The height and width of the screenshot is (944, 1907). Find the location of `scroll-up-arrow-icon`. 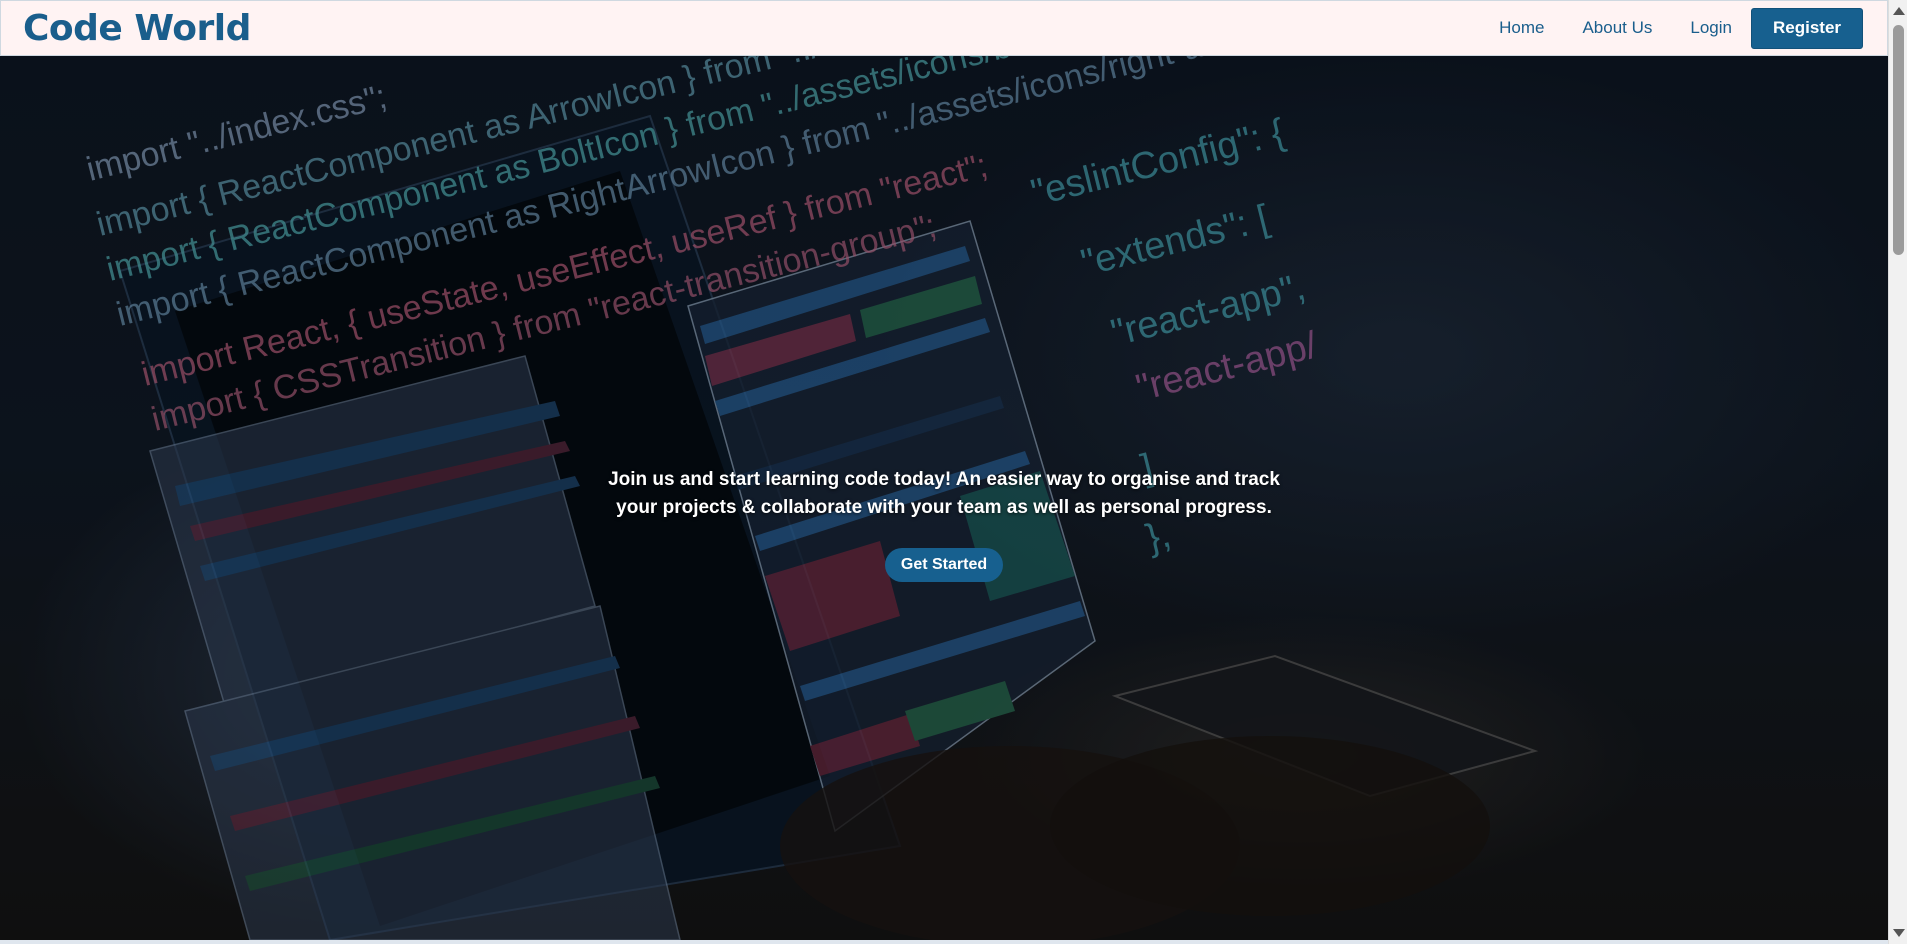

scroll-up-arrow-icon is located at coordinates (1899, 11).